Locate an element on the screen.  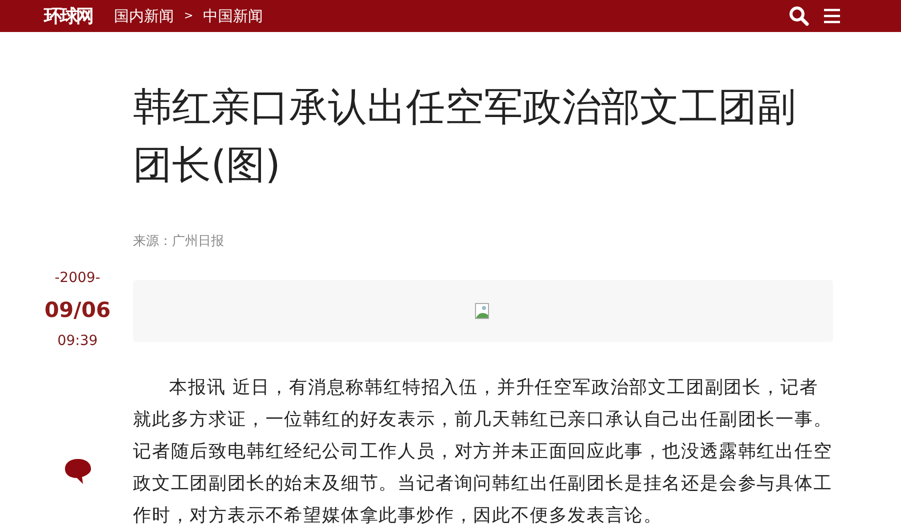
breadcrumb-link: 国内新闻 is located at coordinates (144, 16).